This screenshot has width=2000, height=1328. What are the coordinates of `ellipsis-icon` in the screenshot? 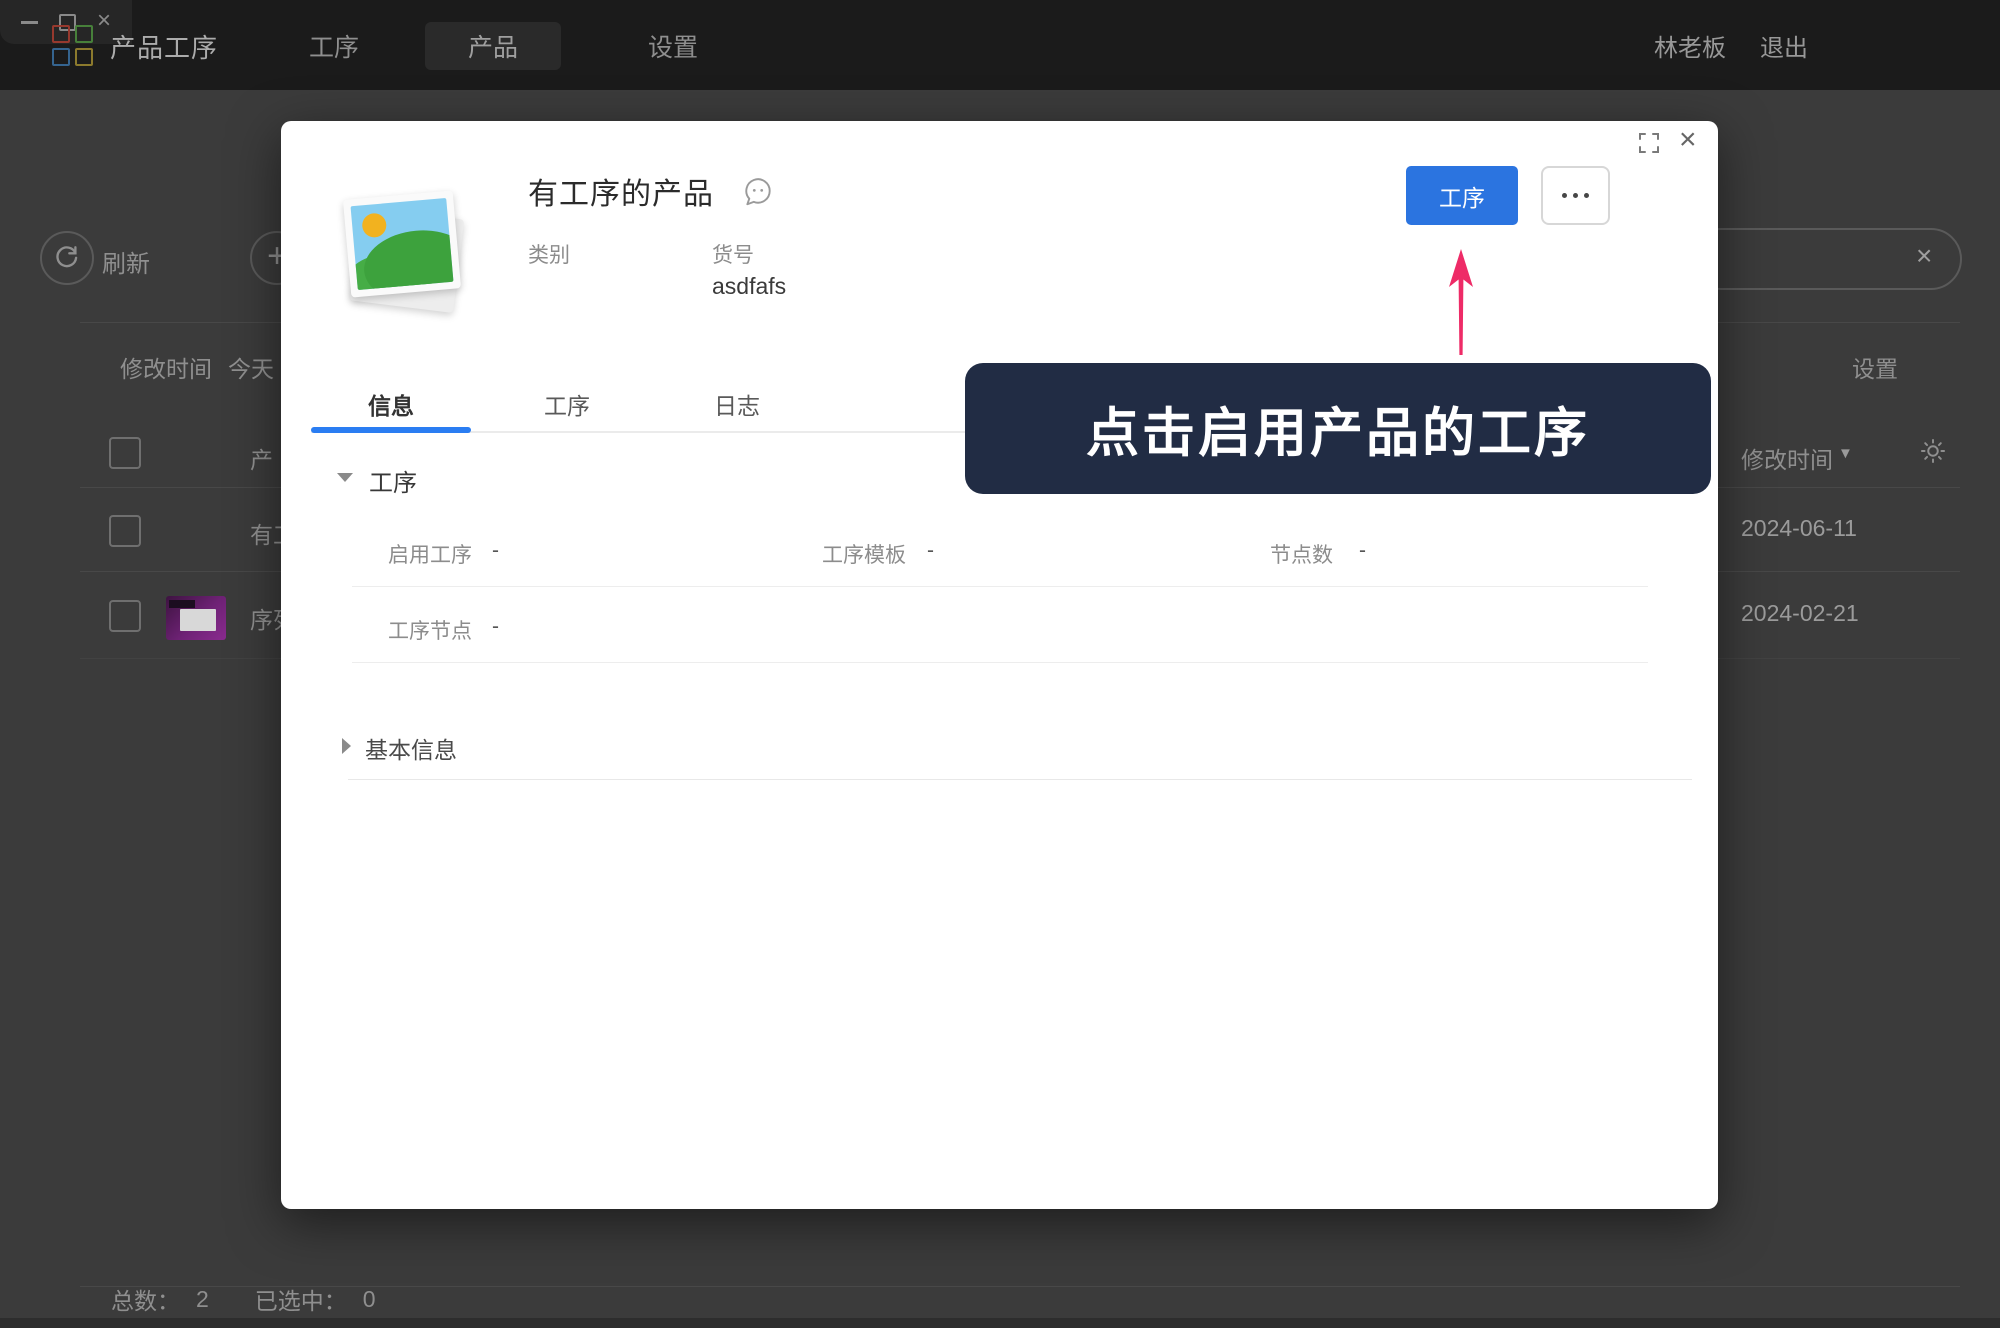 It's located at (1575, 195).